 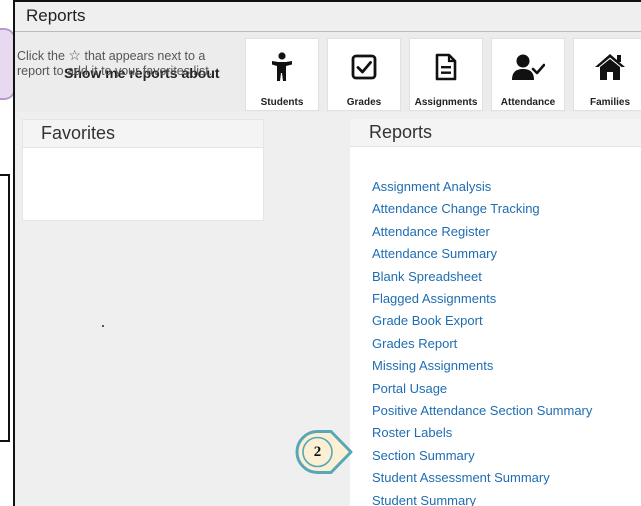 I want to click on report-link: Positive Attendance Section Summary, so click(x=482, y=411).